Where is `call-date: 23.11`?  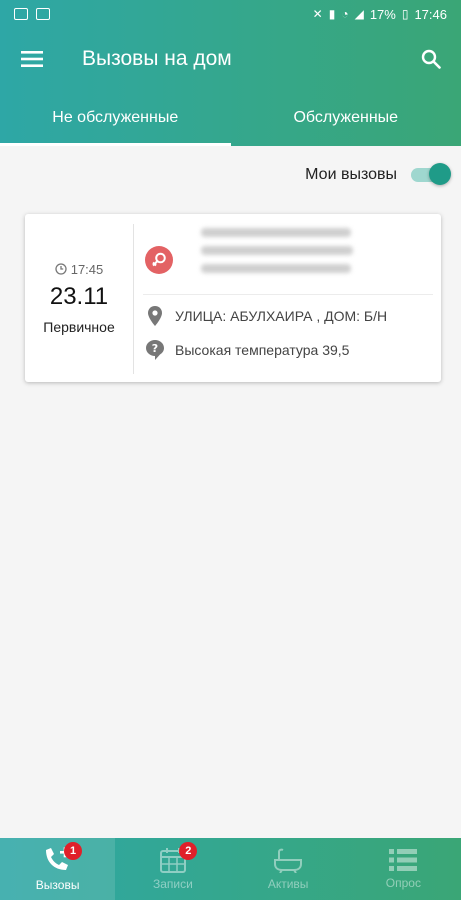 call-date: 23.11 is located at coordinates (79, 296).